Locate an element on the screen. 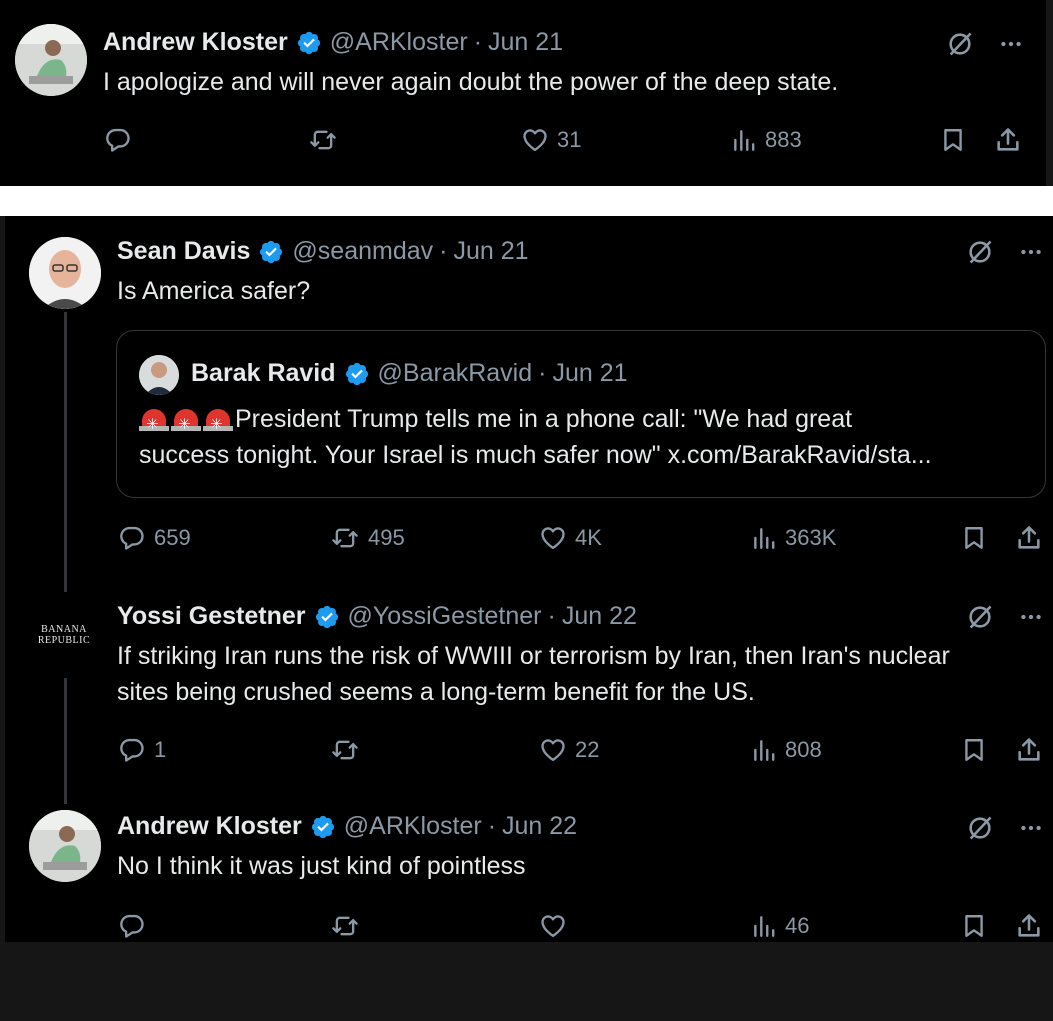 Image resolution: width=1053 pixels, height=1021 pixels. views-count: 363K is located at coordinates (811, 537).